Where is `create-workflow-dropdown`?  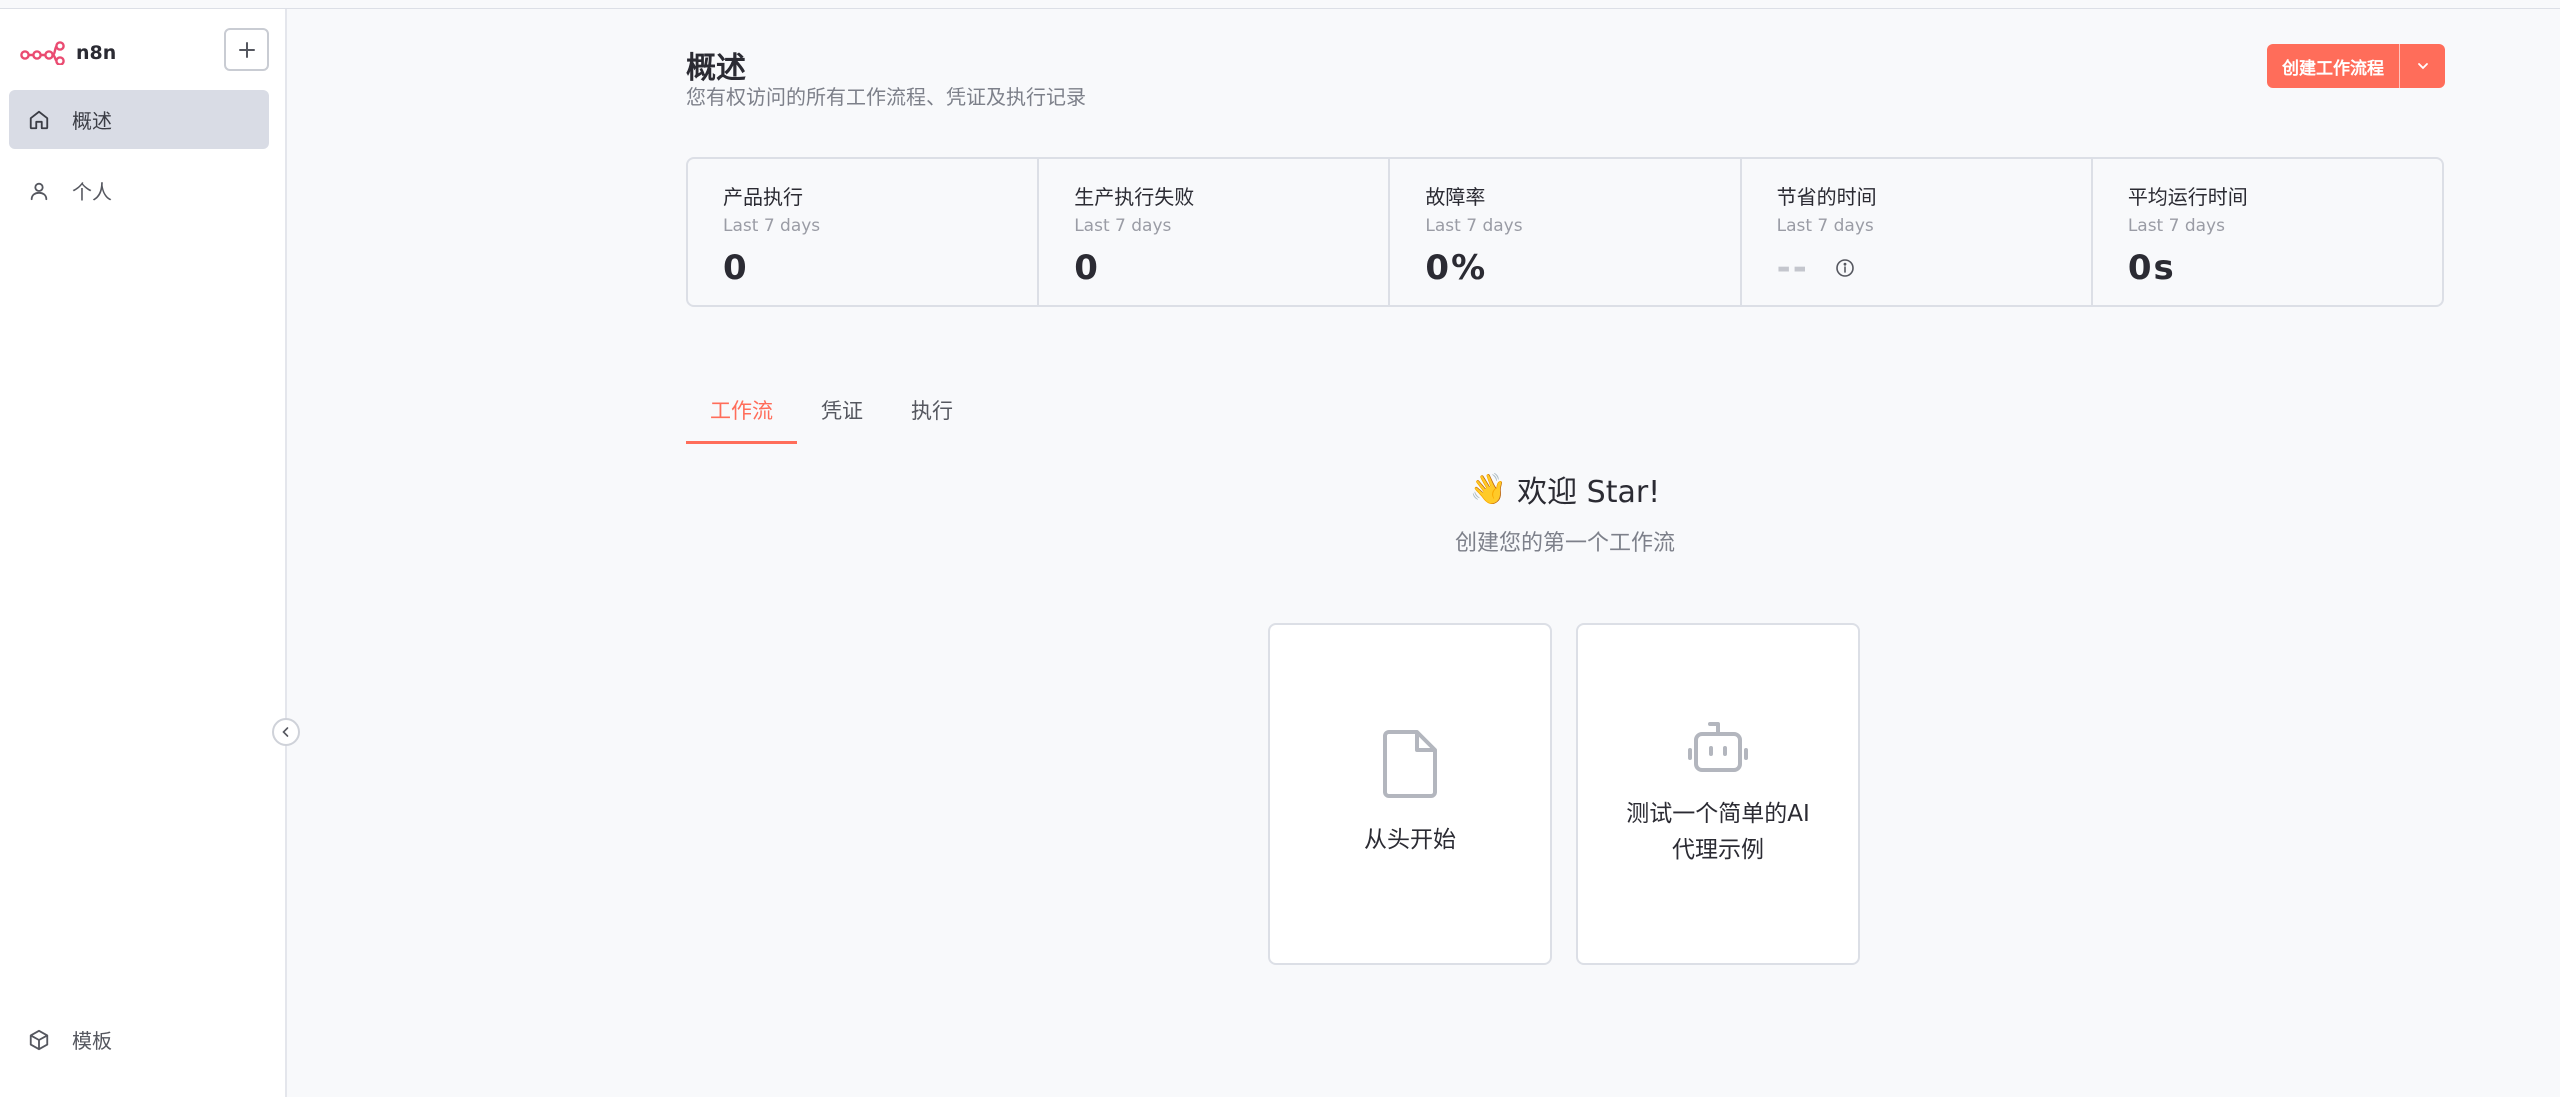
create-workflow-dropdown is located at coordinates (2422, 66).